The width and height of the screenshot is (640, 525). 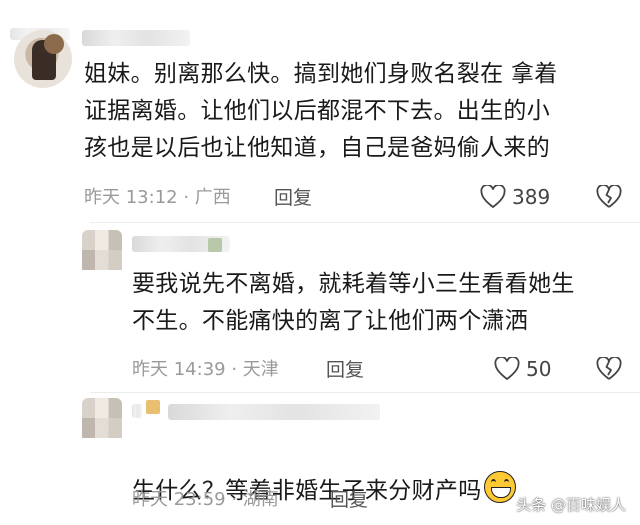 What do you see at coordinates (54, 44) in the screenshot?
I see `avatar-figure-head` at bounding box center [54, 44].